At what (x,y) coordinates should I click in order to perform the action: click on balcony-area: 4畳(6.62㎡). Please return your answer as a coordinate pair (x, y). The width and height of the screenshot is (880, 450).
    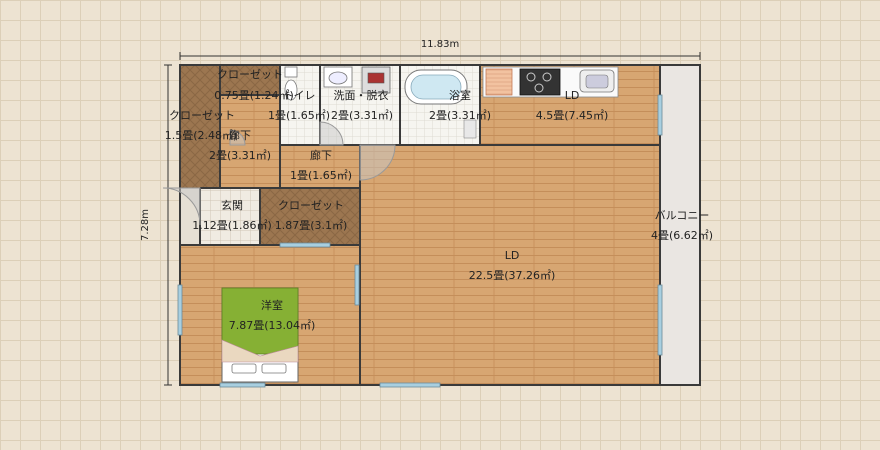
    Looking at the image, I should click on (682, 235).